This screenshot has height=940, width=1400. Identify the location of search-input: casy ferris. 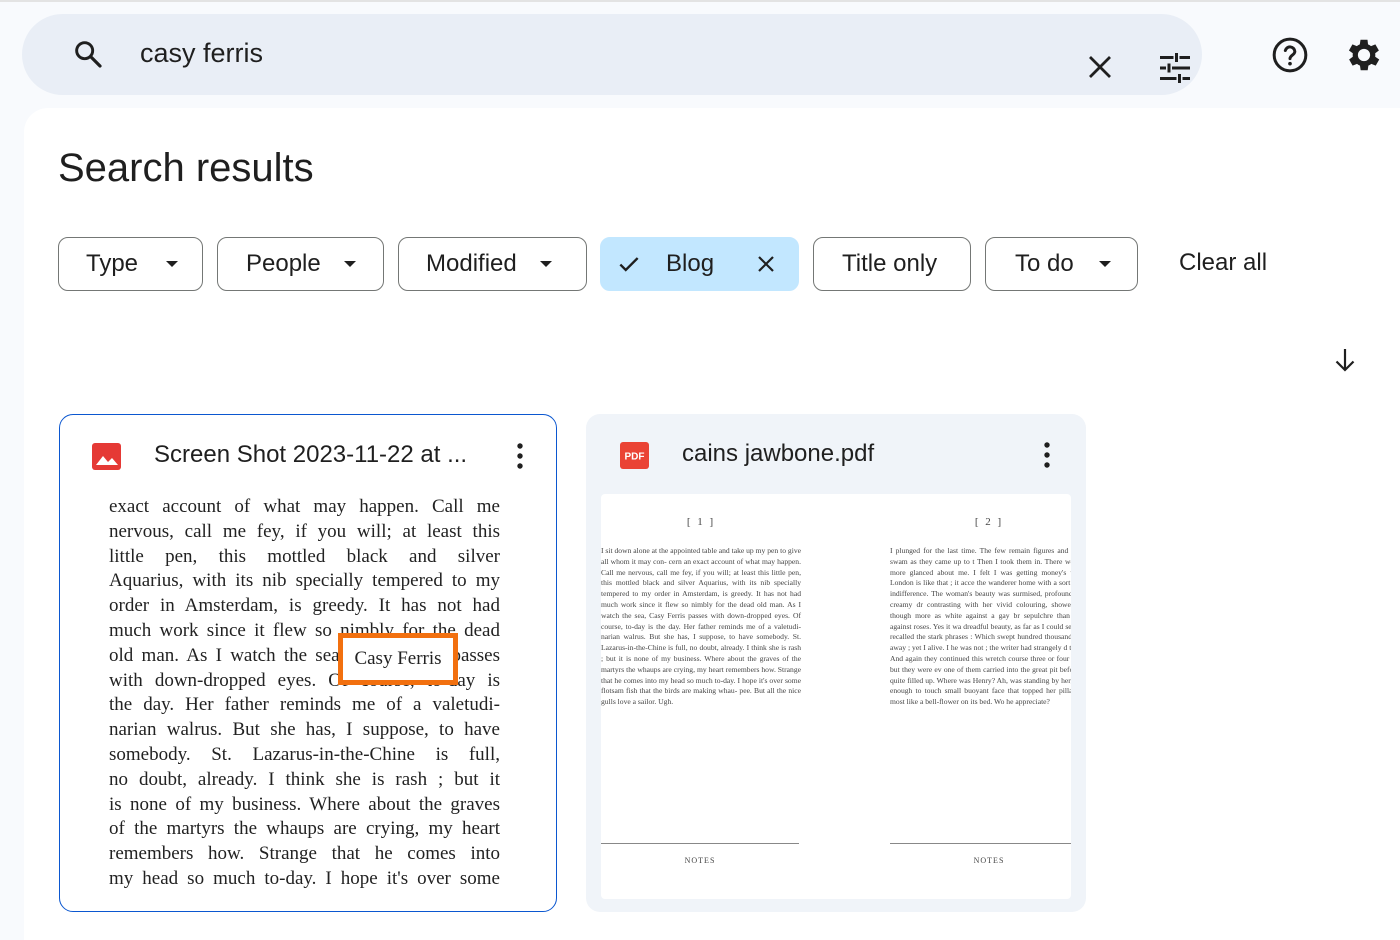
(201, 53).